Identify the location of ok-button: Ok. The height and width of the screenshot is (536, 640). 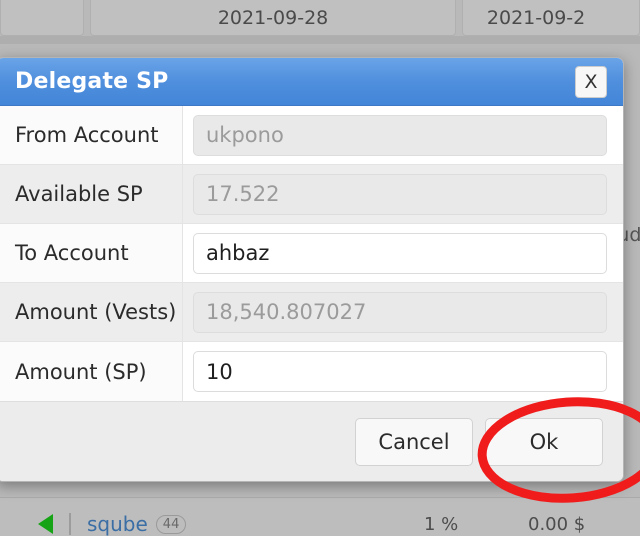
(544, 441).